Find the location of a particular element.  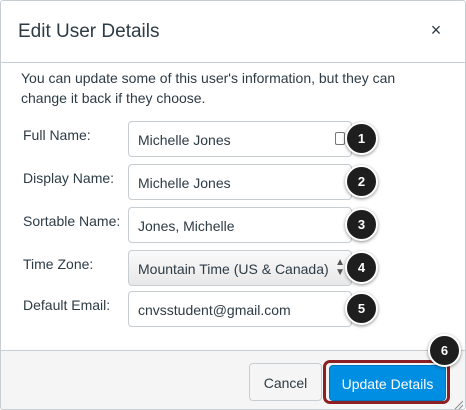

update-details-button: Update Details is located at coordinates (387, 383).